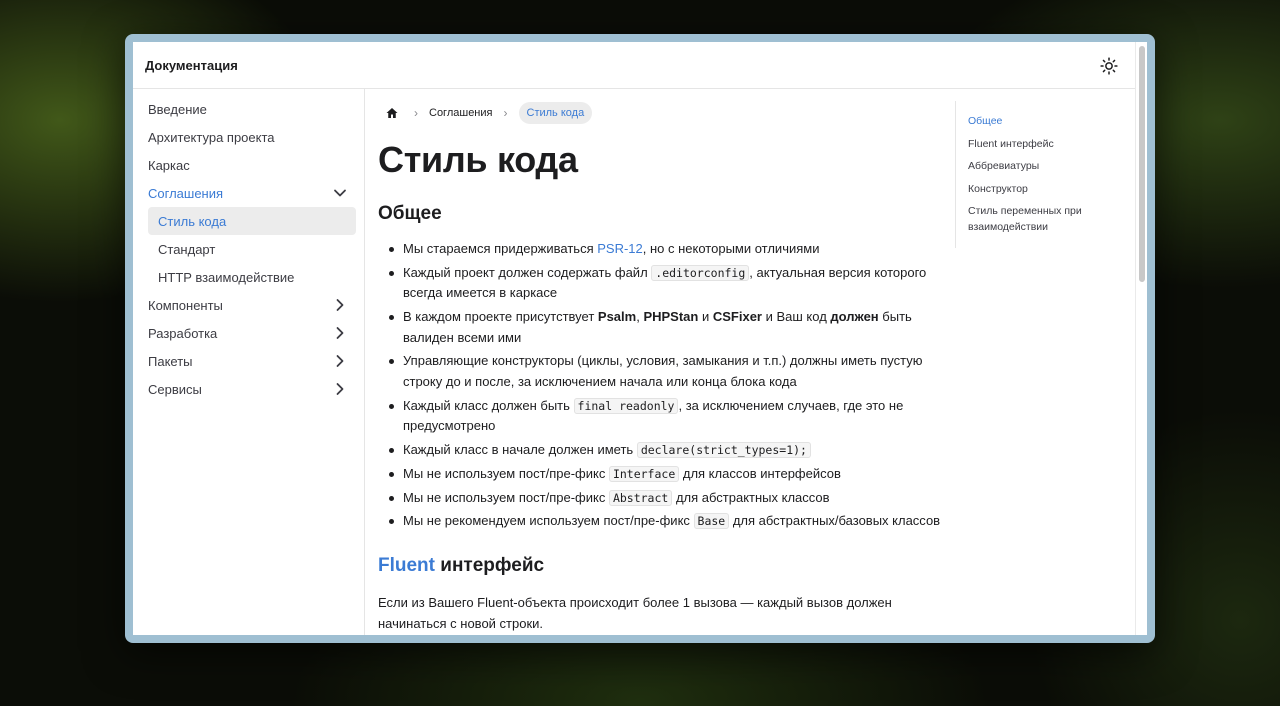 The image size is (1280, 706). I want to click on inline-code: Base, so click(711, 521).